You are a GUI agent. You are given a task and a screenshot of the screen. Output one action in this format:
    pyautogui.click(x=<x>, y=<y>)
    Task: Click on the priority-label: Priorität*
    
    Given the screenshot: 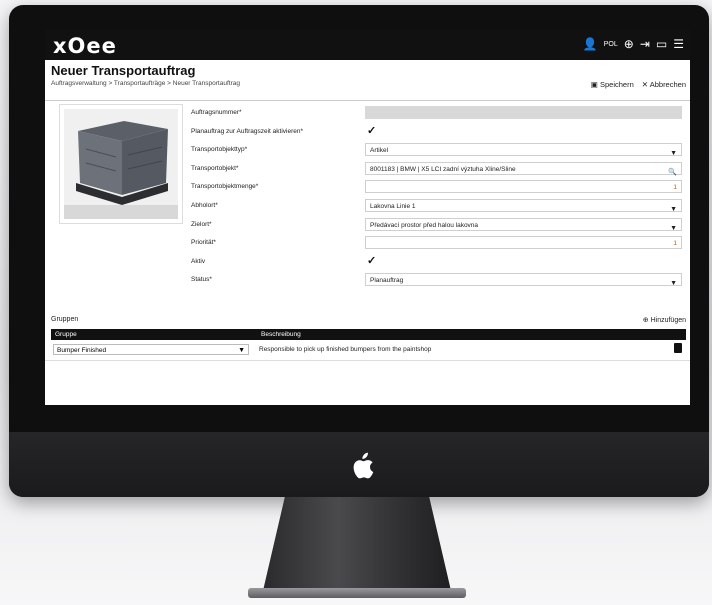 What is the action you would take?
    pyautogui.click(x=203, y=243)
    